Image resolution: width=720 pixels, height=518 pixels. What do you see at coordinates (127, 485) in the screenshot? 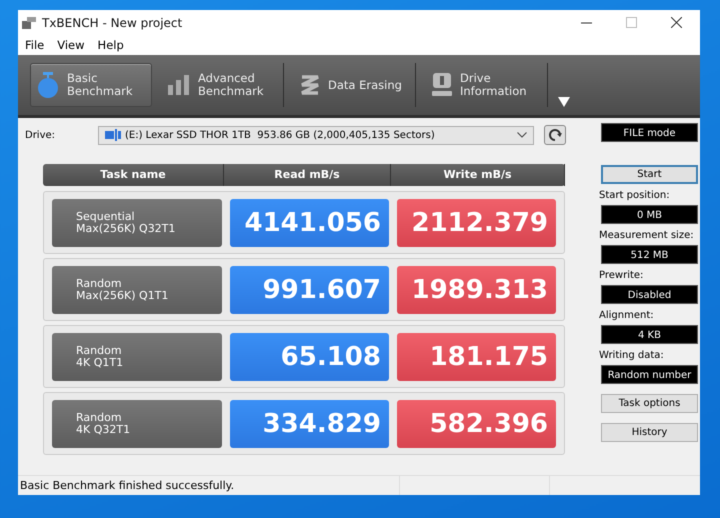
I see `status-text: Basic Benchmark finished successfully.` at bounding box center [127, 485].